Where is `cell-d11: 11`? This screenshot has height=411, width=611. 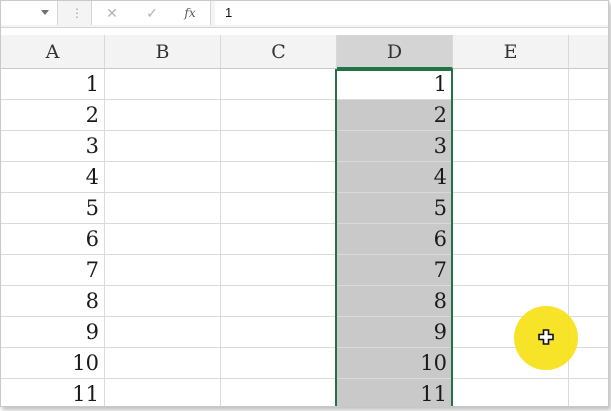 cell-d11: 11 is located at coordinates (395, 392).